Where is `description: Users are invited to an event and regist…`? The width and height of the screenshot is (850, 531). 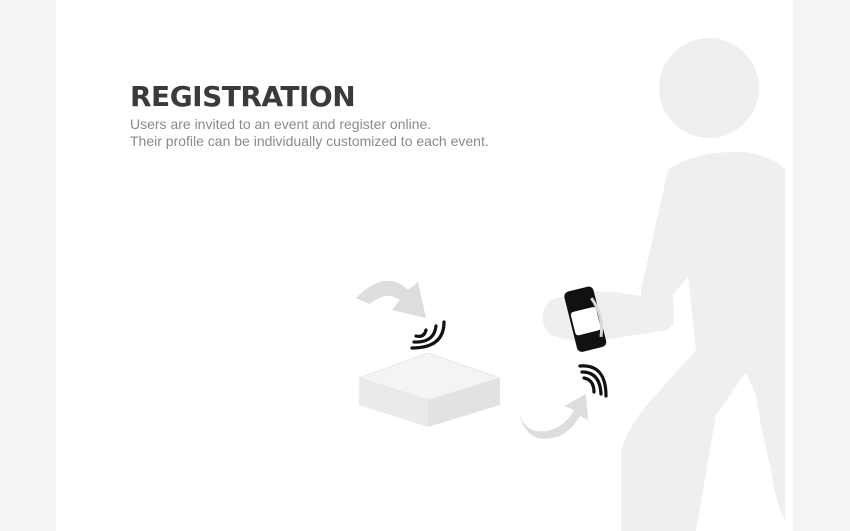
description: Users are invited to an event and regist… is located at coordinates (309, 133).